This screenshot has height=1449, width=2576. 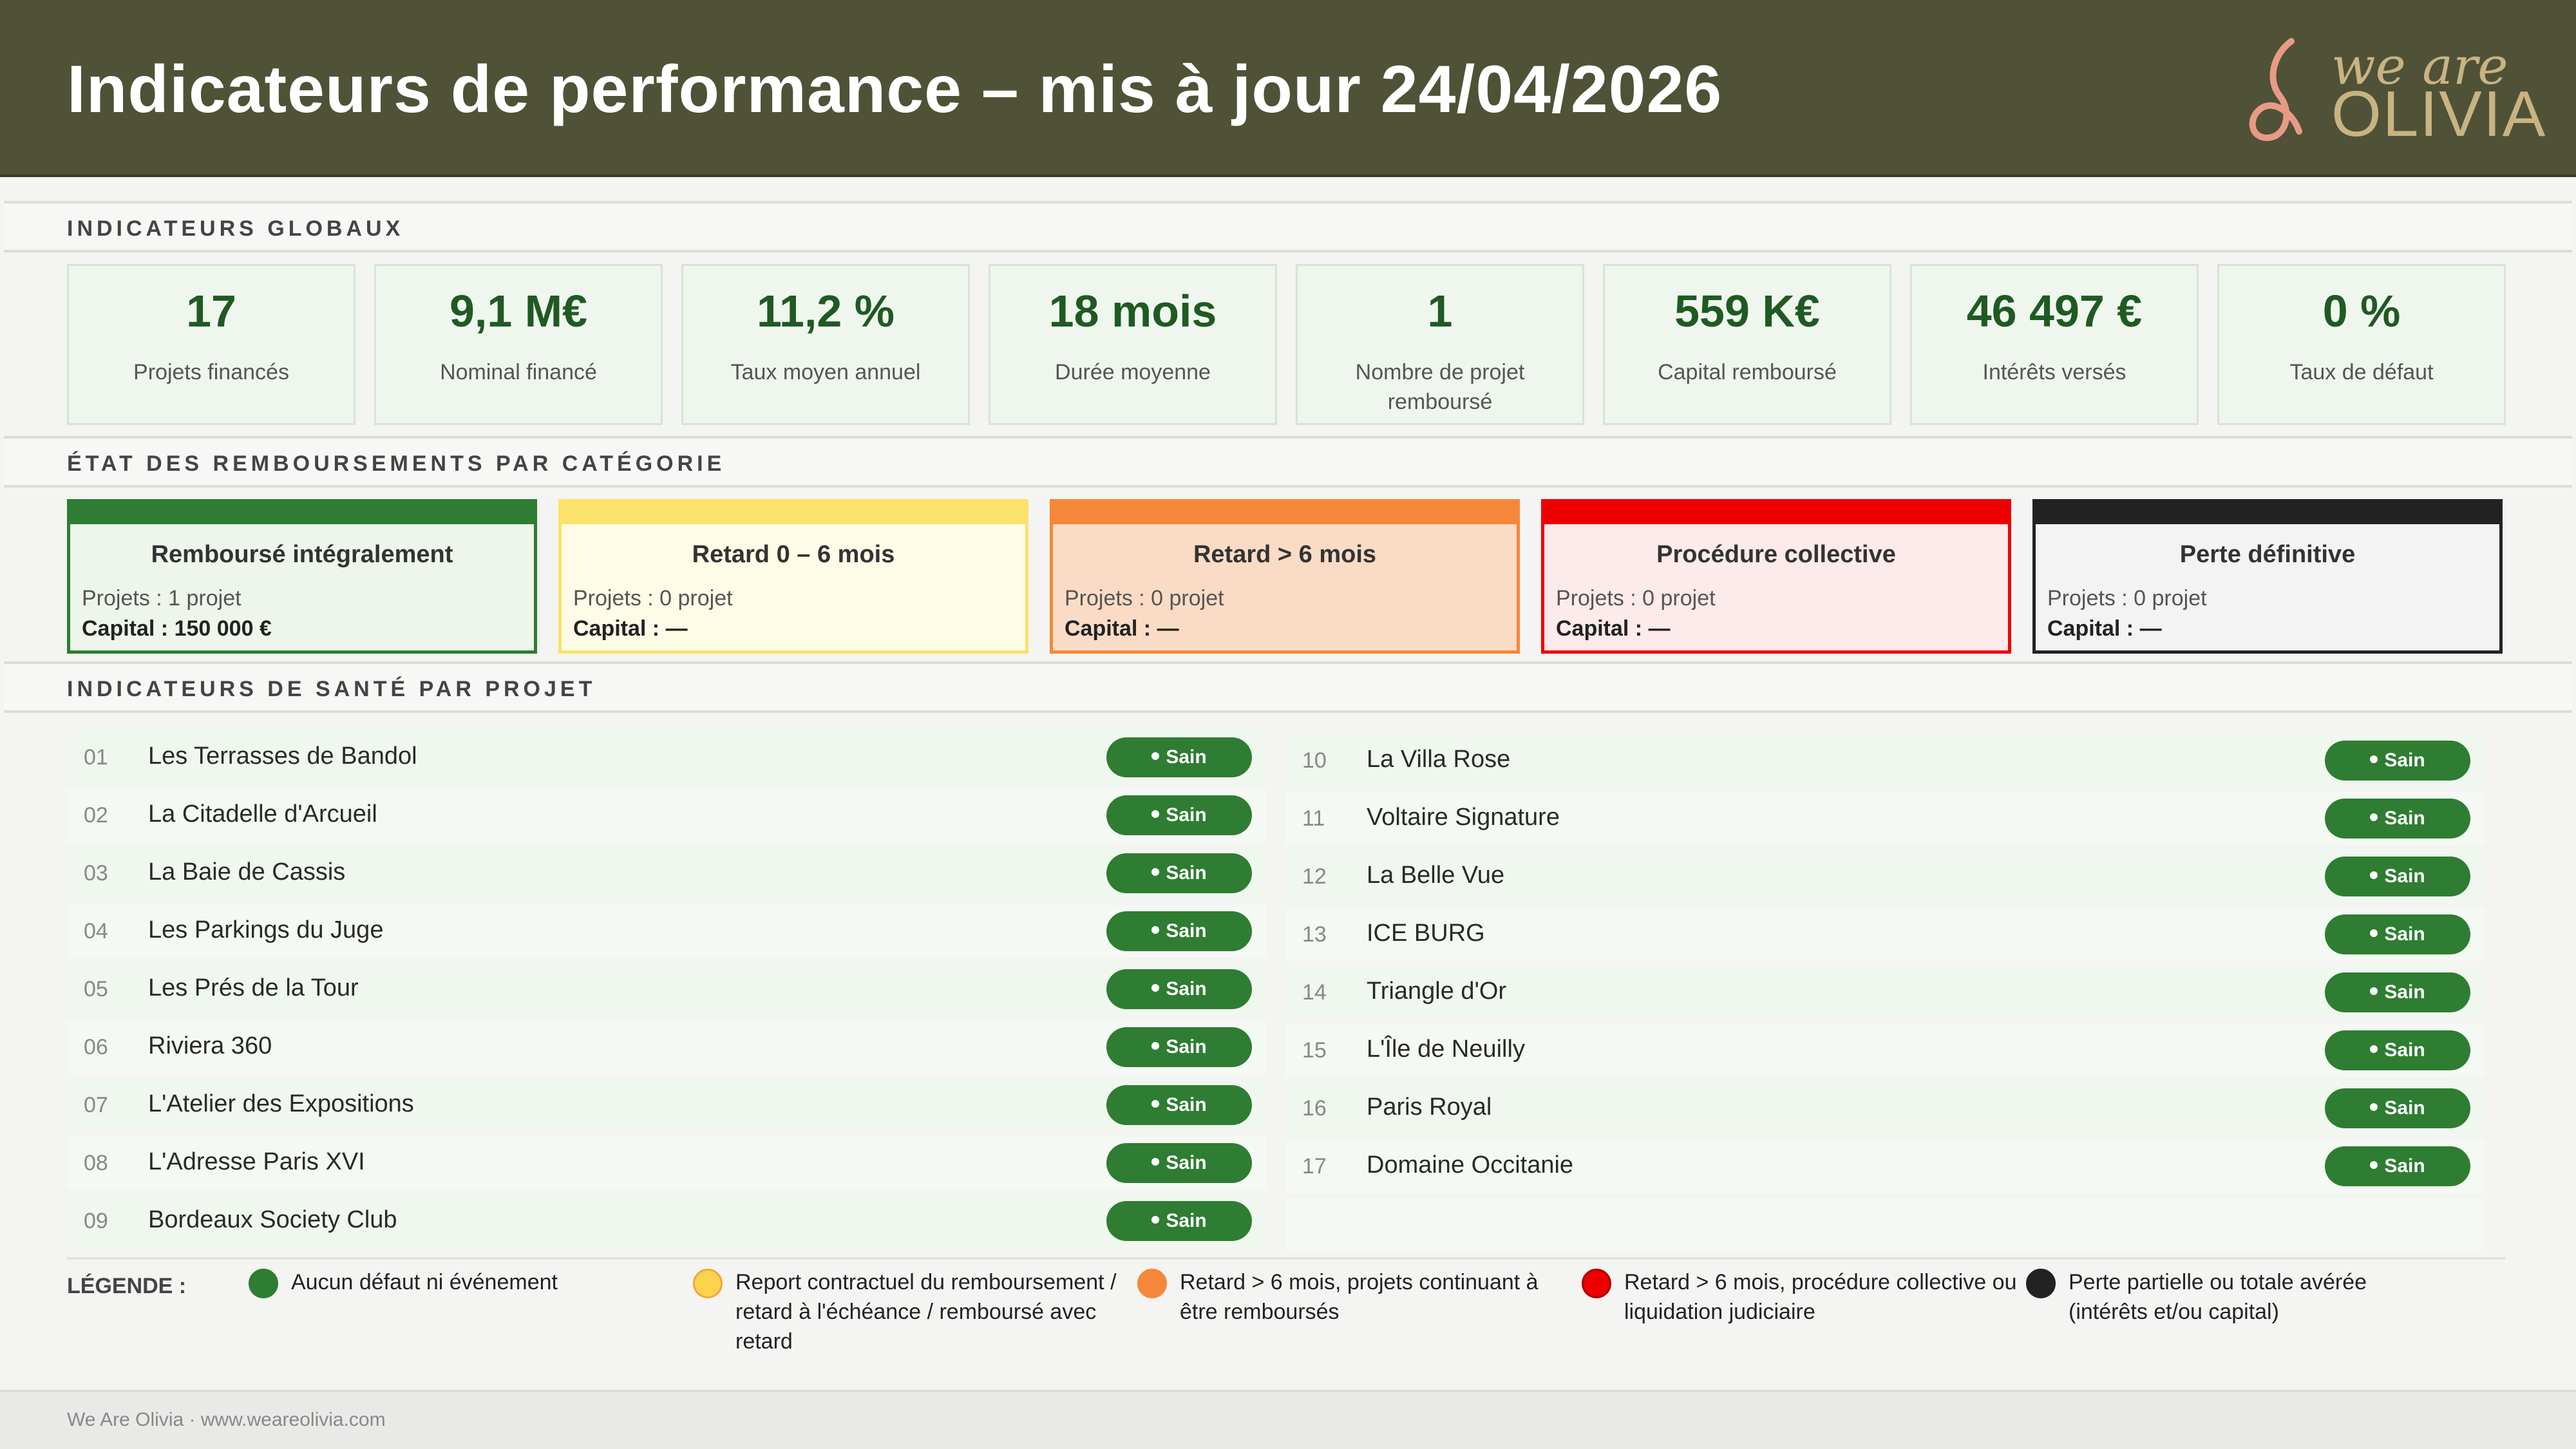 I want to click on project-number: 06, so click(x=96, y=1047).